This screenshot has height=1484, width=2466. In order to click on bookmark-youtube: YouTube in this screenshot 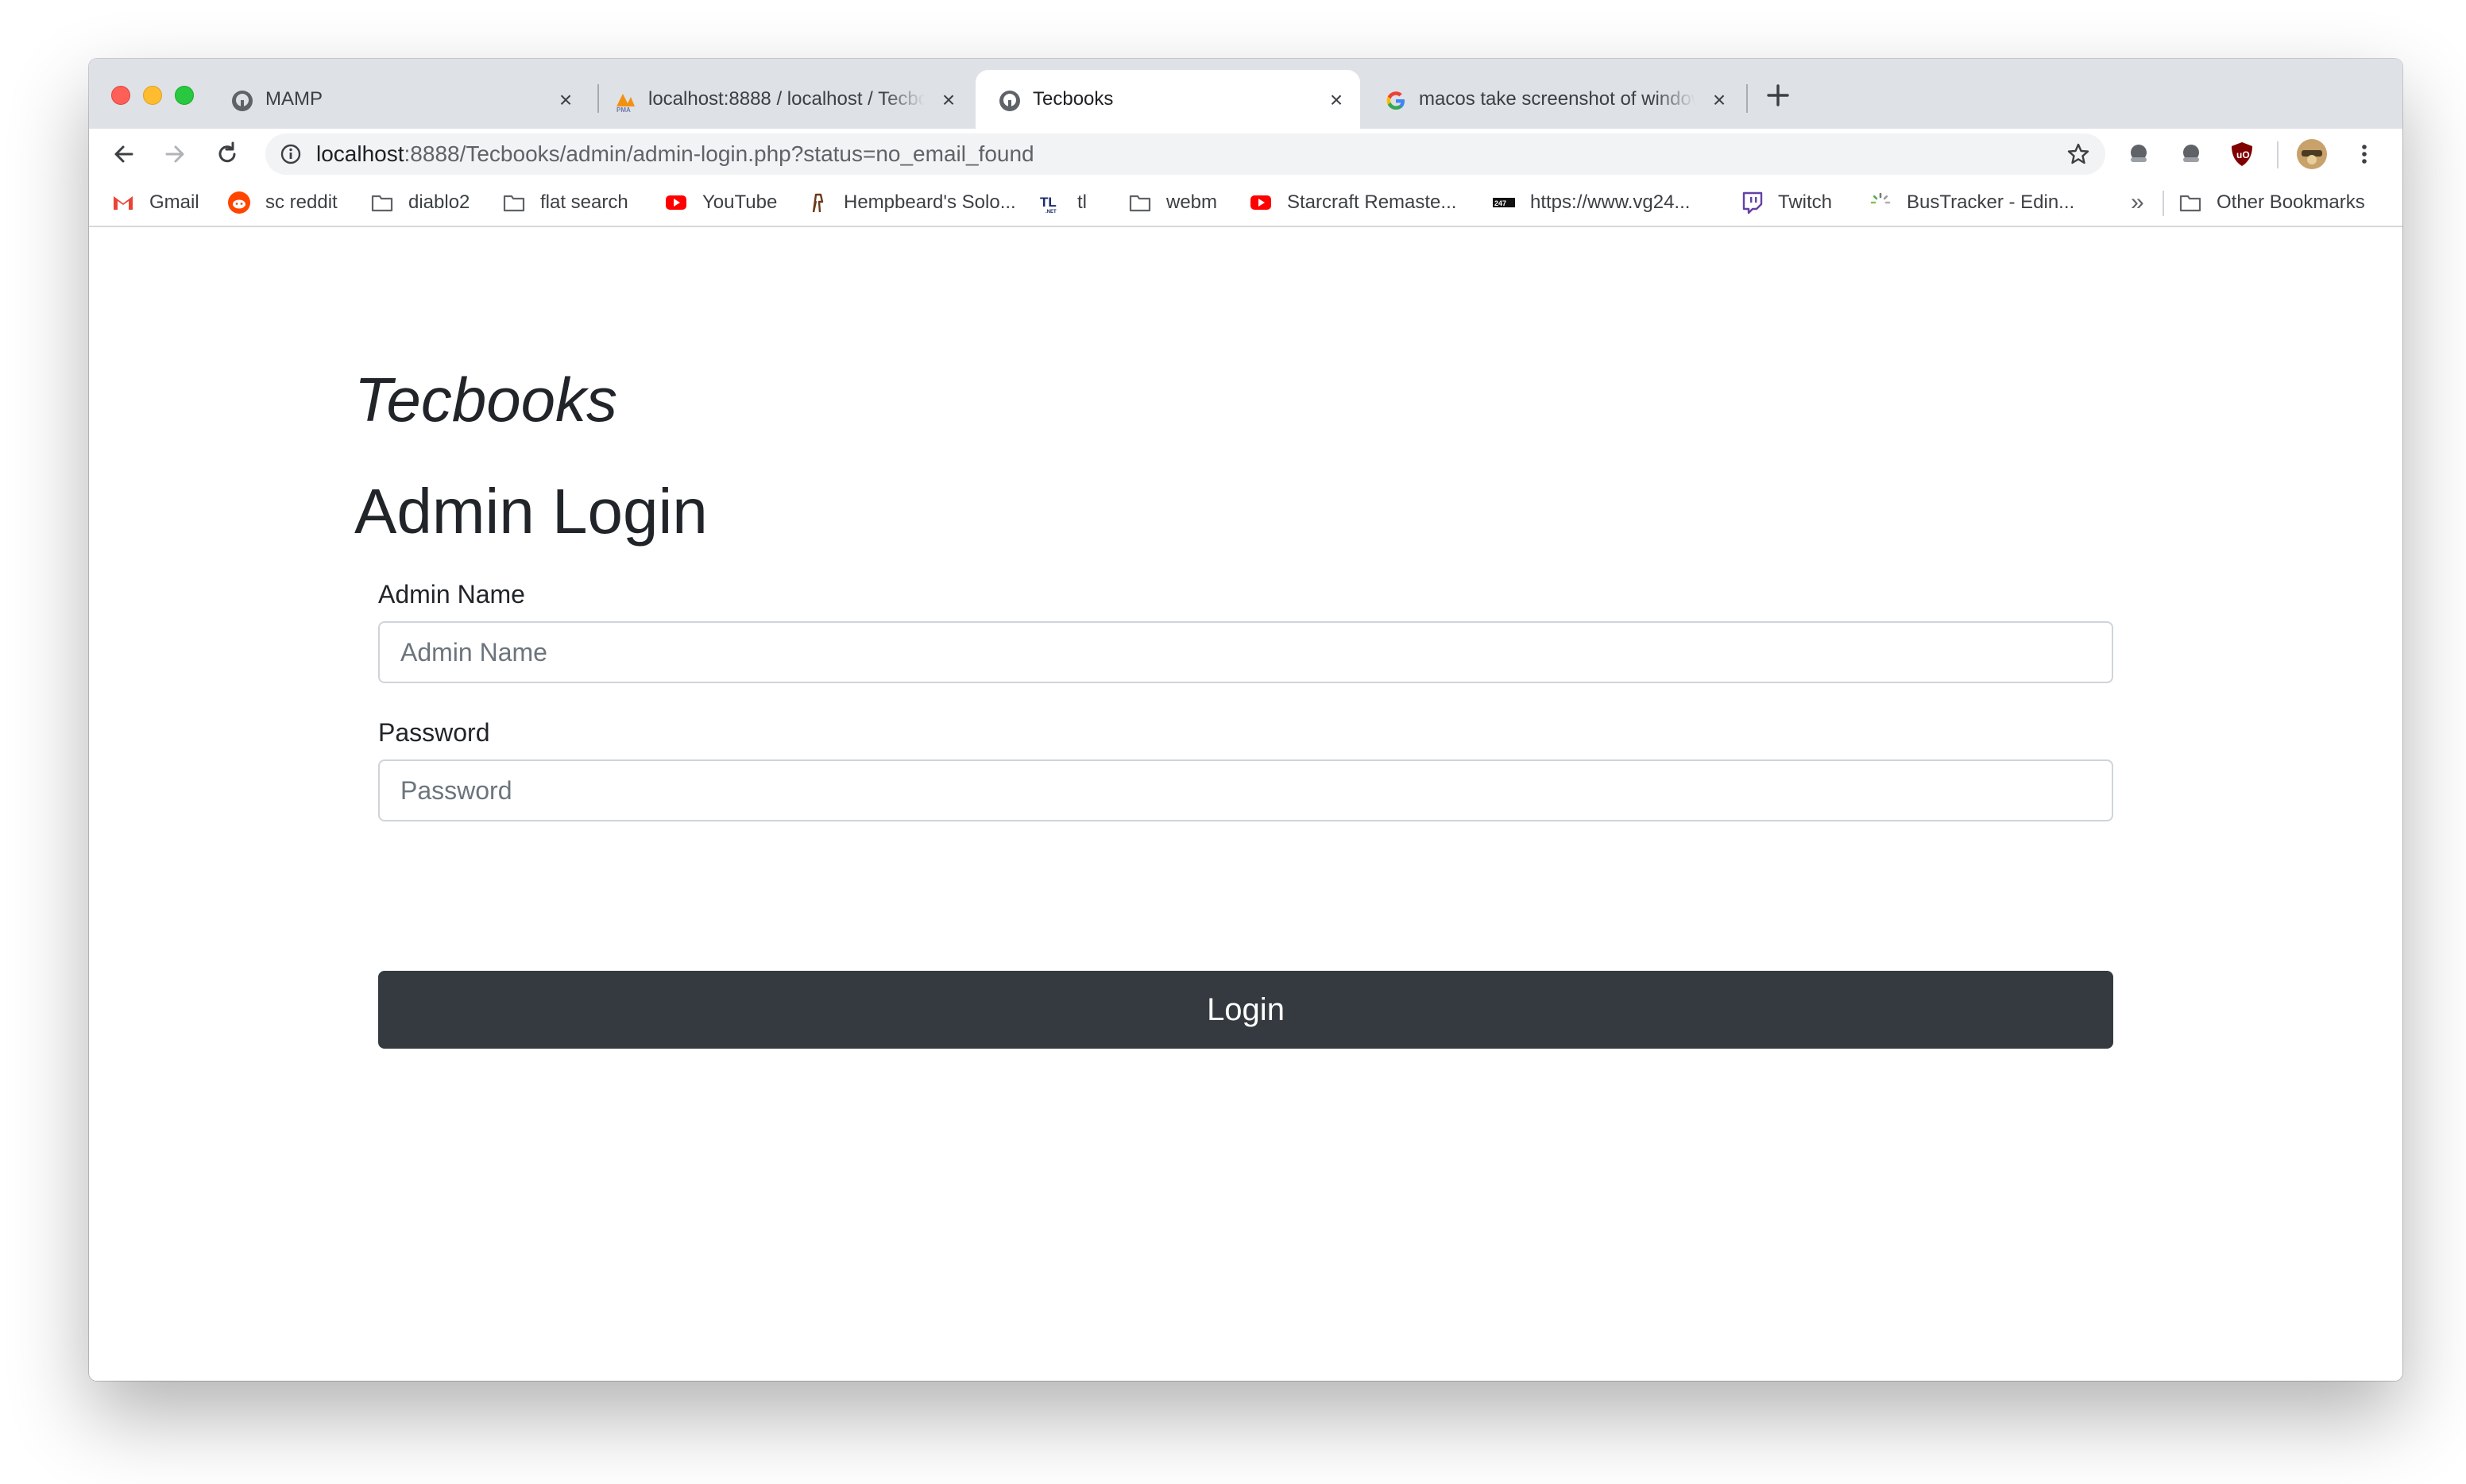, I will do `click(720, 203)`.